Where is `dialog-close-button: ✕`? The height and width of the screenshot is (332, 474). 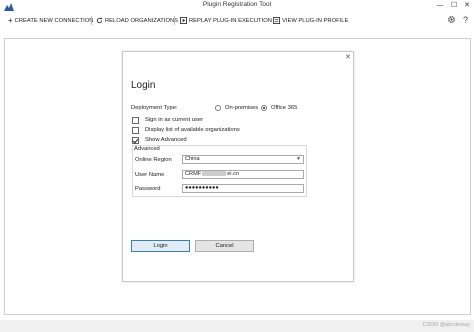
dialog-close-button: ✕ is located at coordinates (348, 58).